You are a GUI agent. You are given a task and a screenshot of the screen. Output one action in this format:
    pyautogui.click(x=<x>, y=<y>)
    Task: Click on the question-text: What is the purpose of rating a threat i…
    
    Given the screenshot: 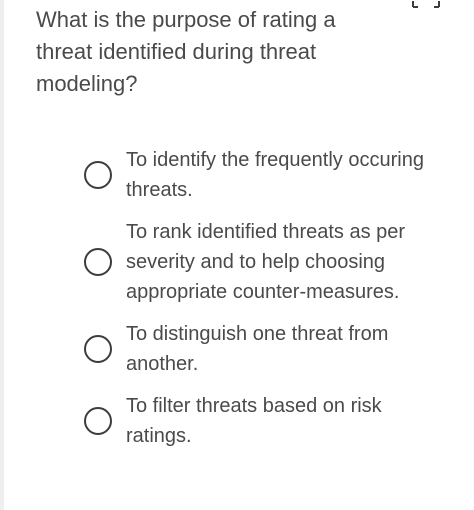 What is the action you would take?
    pyautogui.click(x=186, y=51)
    